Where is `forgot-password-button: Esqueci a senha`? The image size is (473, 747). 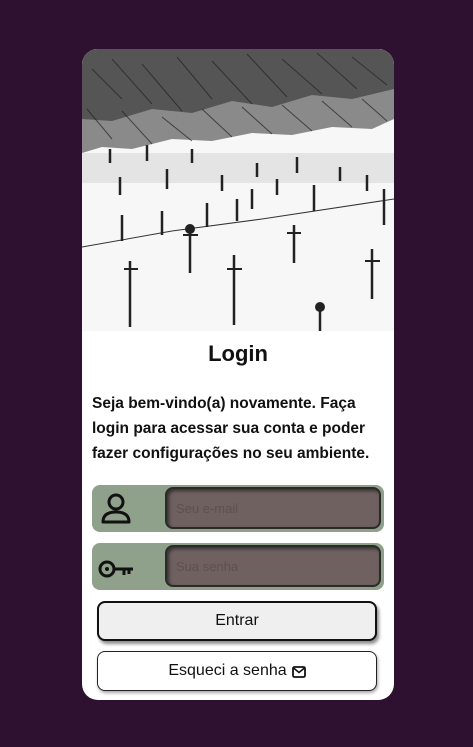
forgot-password-button: Esqueci a senha is located at coordinates (237, 671).